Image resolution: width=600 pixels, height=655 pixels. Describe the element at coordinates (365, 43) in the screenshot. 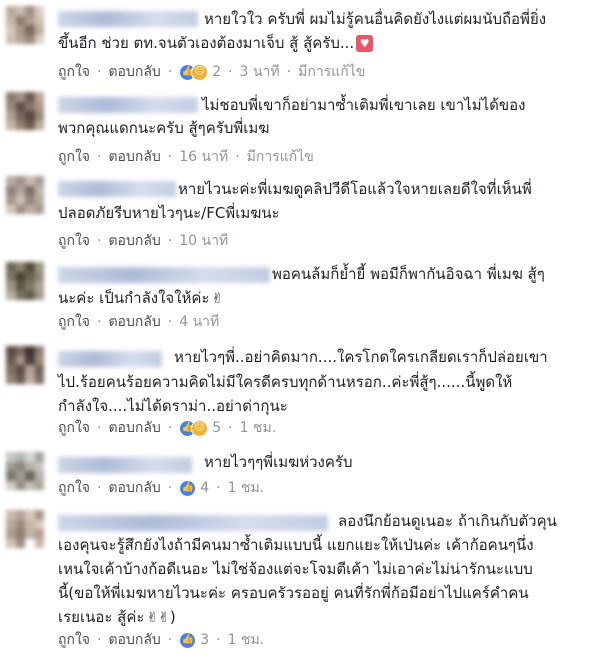

I see `heart-emoji-icon: ♥` at that location.